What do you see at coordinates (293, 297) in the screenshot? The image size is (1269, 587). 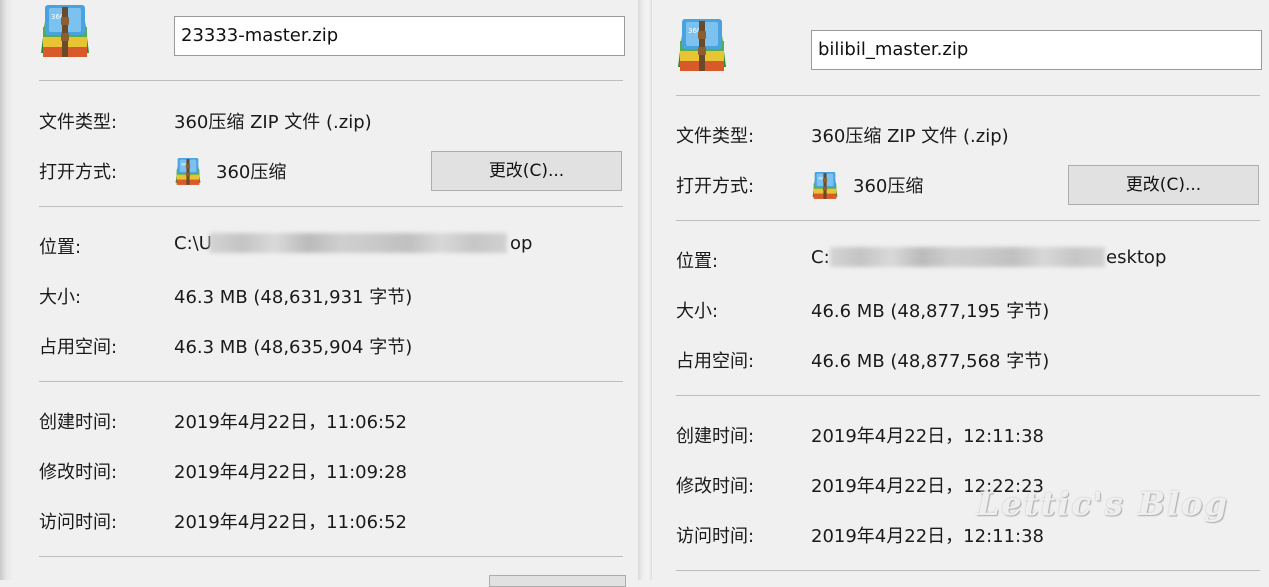 I see `size-value: 46.3 MB (48,631,931 字节)` at bounding box center [293, 297].